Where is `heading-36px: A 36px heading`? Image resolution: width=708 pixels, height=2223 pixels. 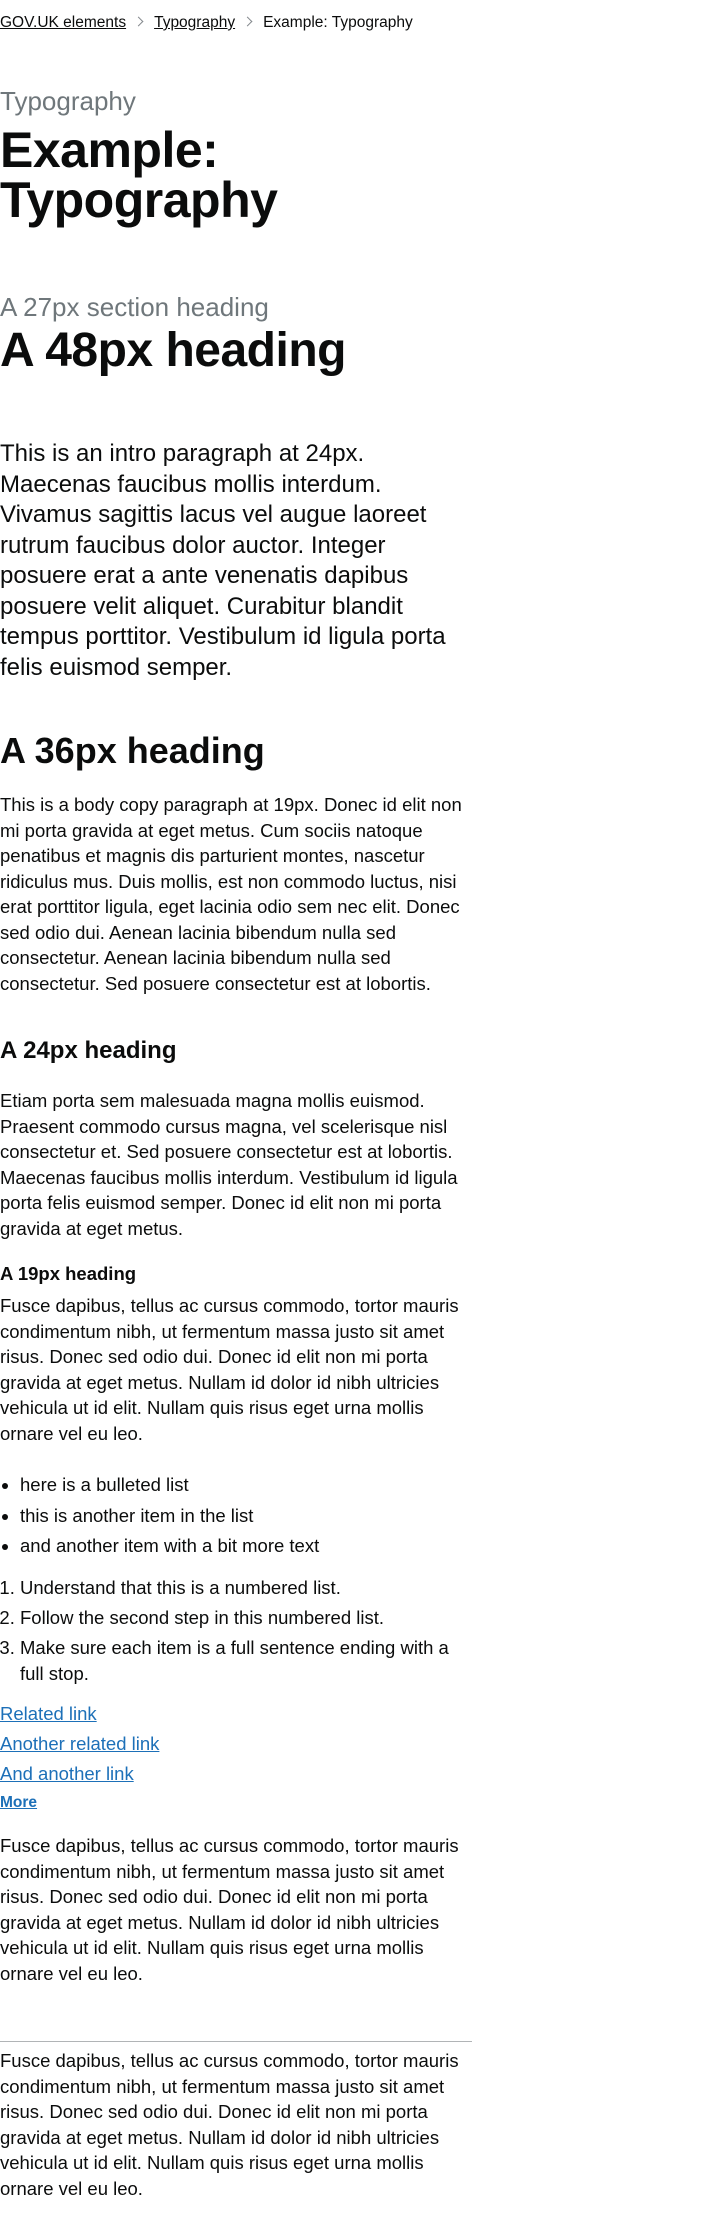 heading-36px: A 36px heading is located at coordinates (132, 750).